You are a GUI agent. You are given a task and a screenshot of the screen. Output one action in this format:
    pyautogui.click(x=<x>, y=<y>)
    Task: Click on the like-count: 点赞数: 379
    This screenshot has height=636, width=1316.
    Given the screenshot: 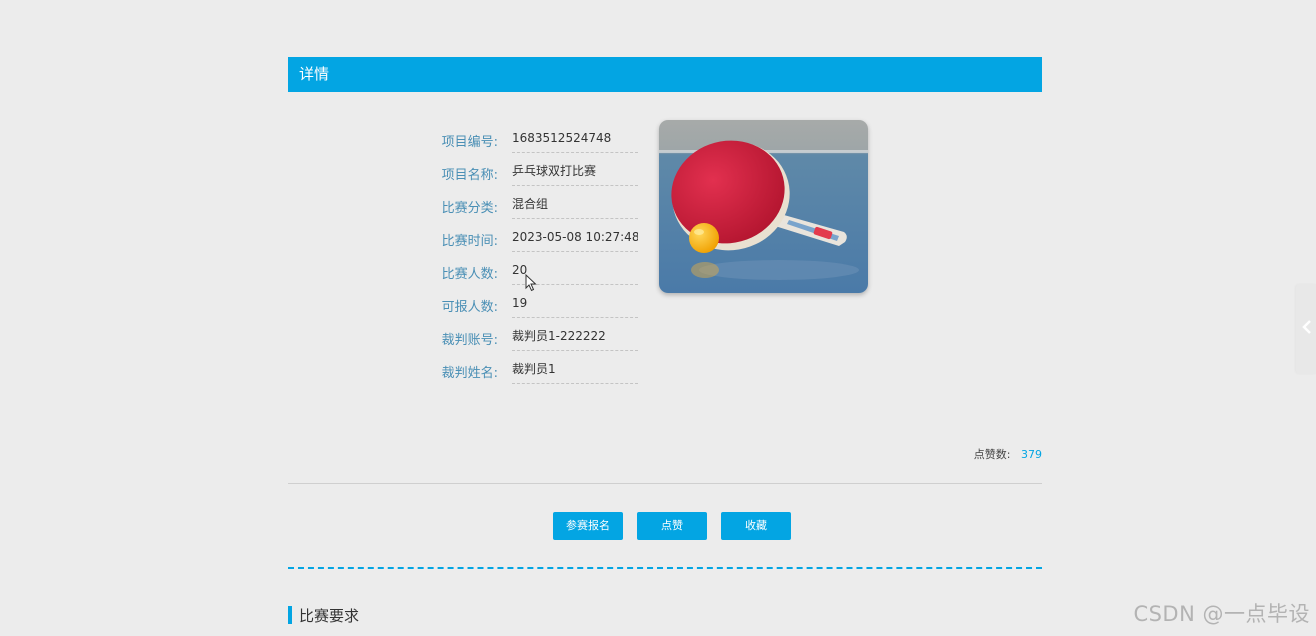 What is the action you would take?
    pyautogui.click(x=1008, y=454)
    